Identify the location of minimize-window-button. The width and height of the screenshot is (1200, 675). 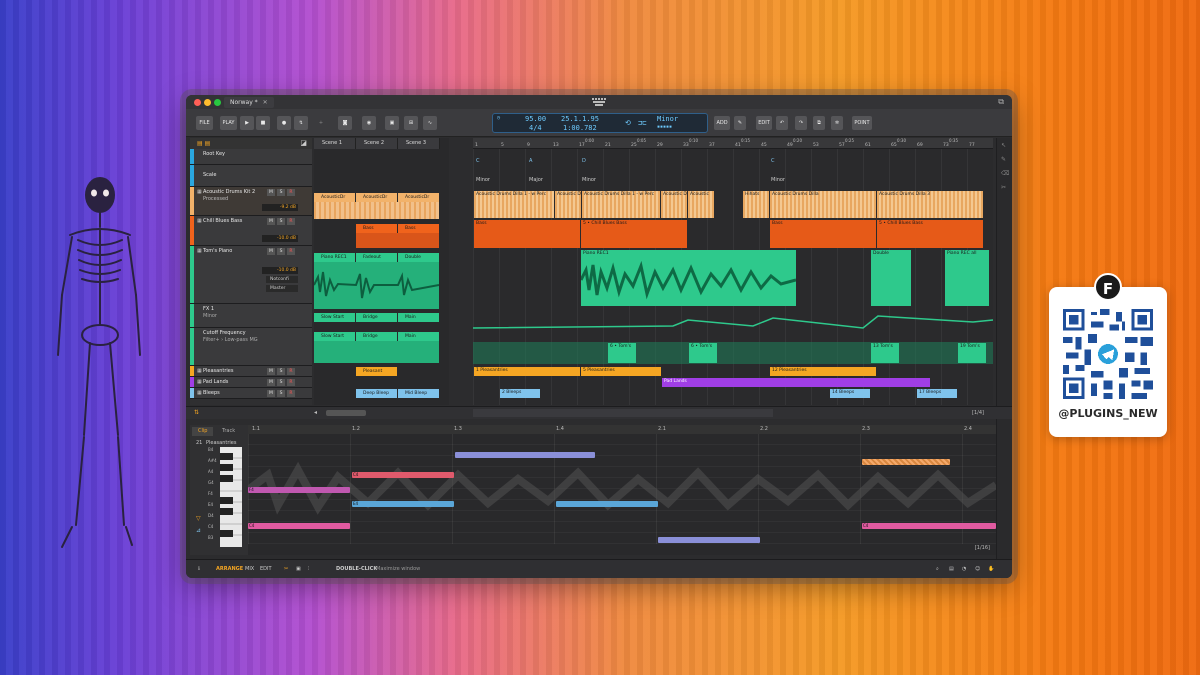
(207, 102).